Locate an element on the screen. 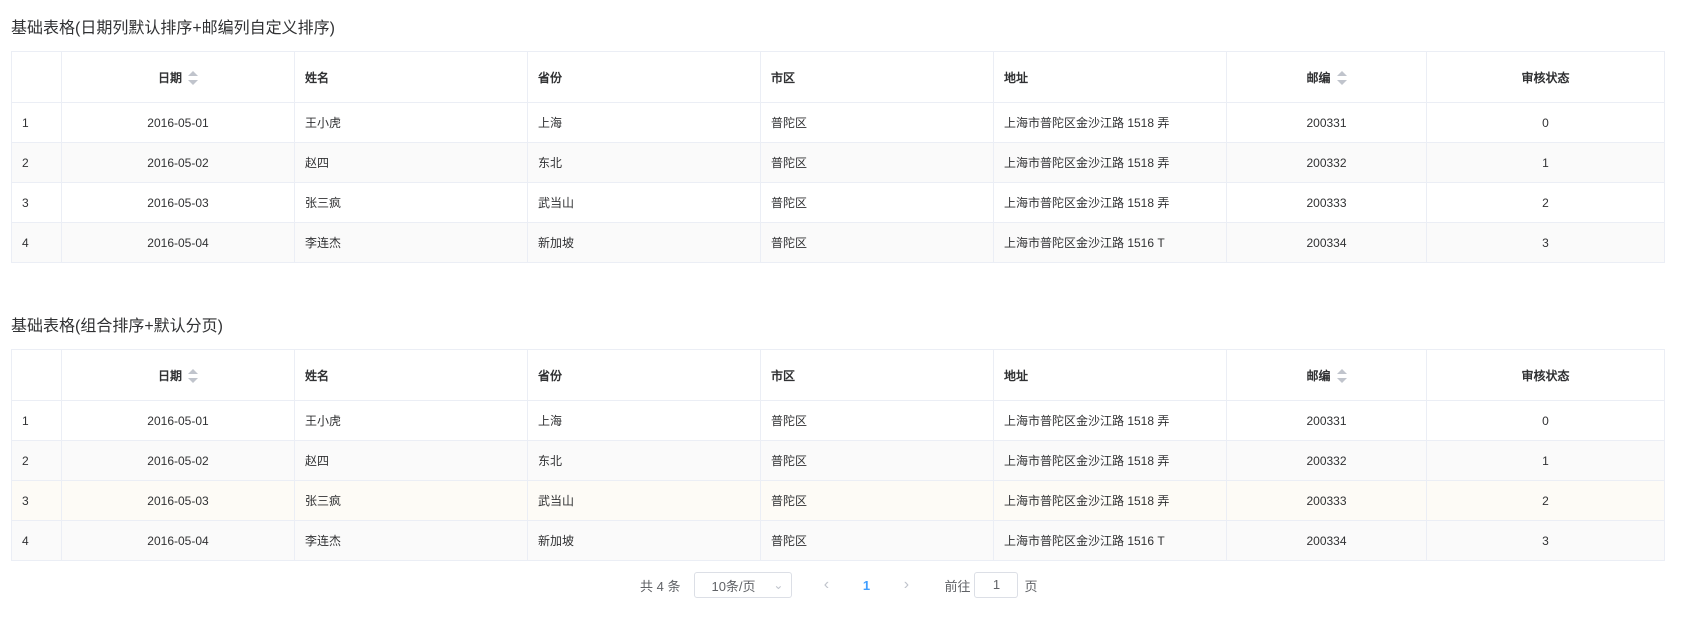 The image size is (1685, 617). prev-page-button: ‹ is located at coordinates (826, 585).